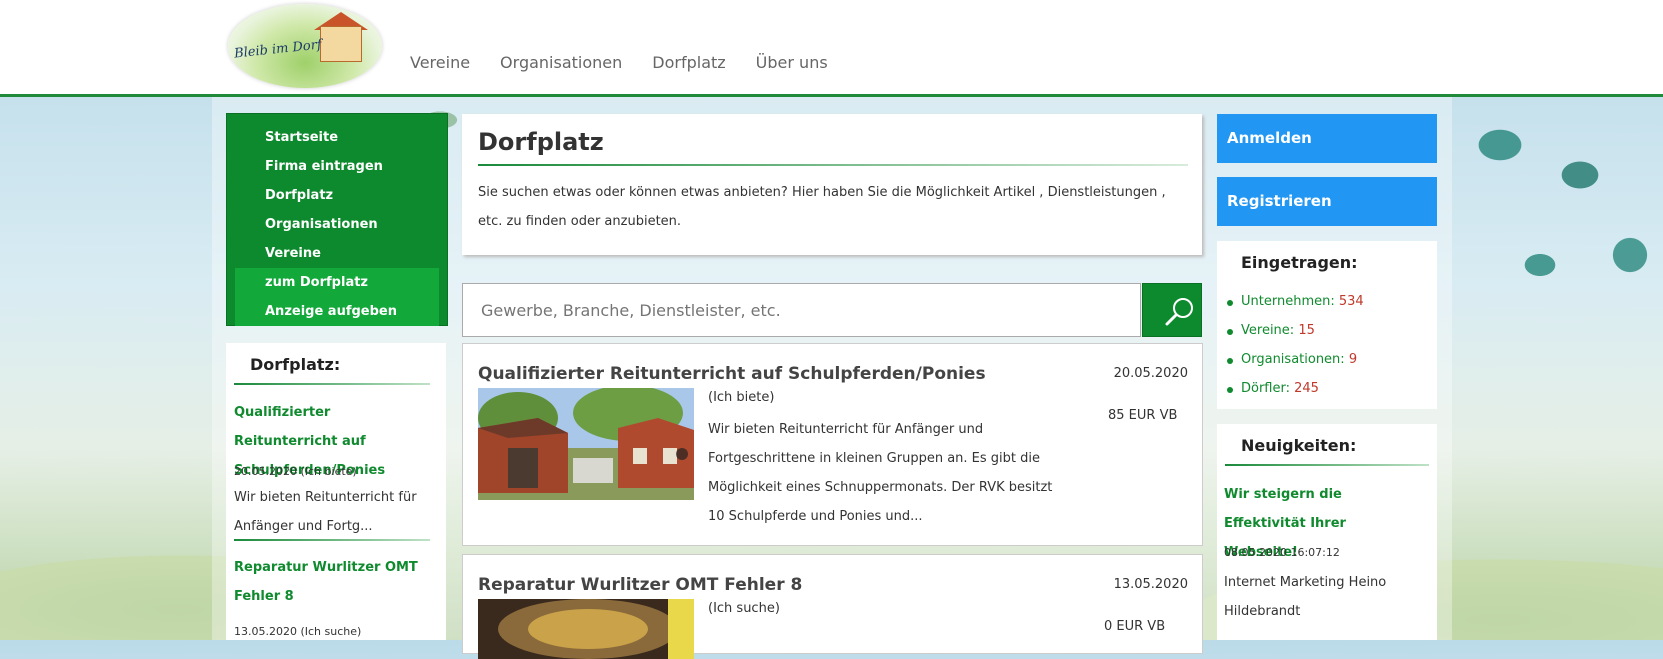 This screenshot has height=659, width=1663. I want to click on title-divider, so click(833, 165).